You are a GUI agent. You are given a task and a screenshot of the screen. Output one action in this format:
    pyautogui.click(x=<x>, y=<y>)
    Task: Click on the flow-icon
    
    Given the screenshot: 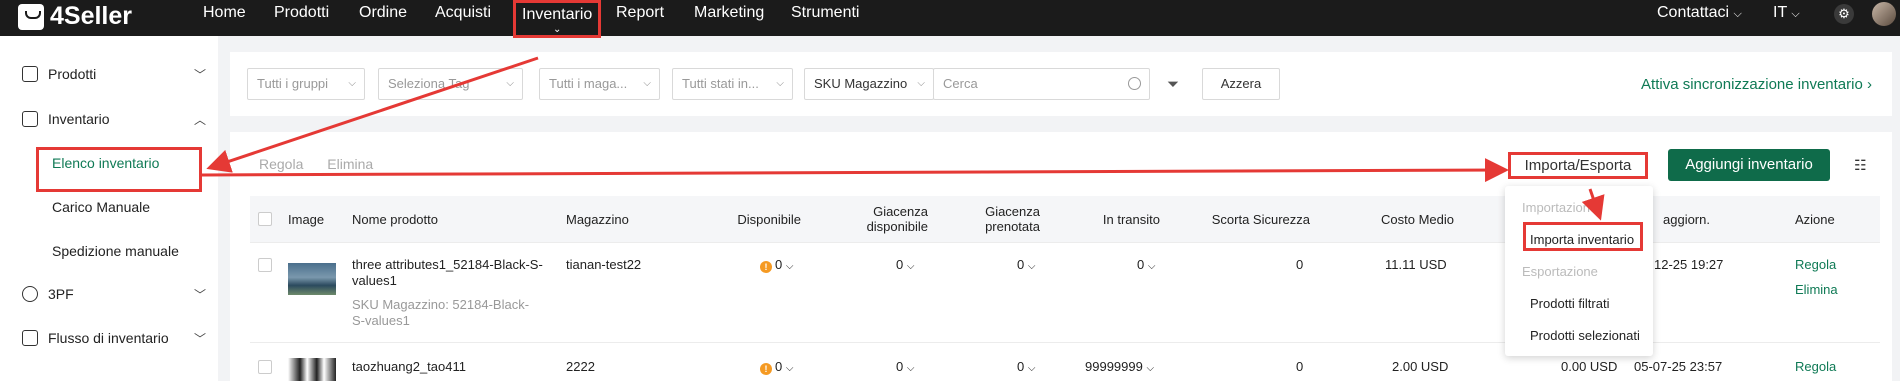 What is the action you would take?
    pyautogui.click(x=30, y=338)
    